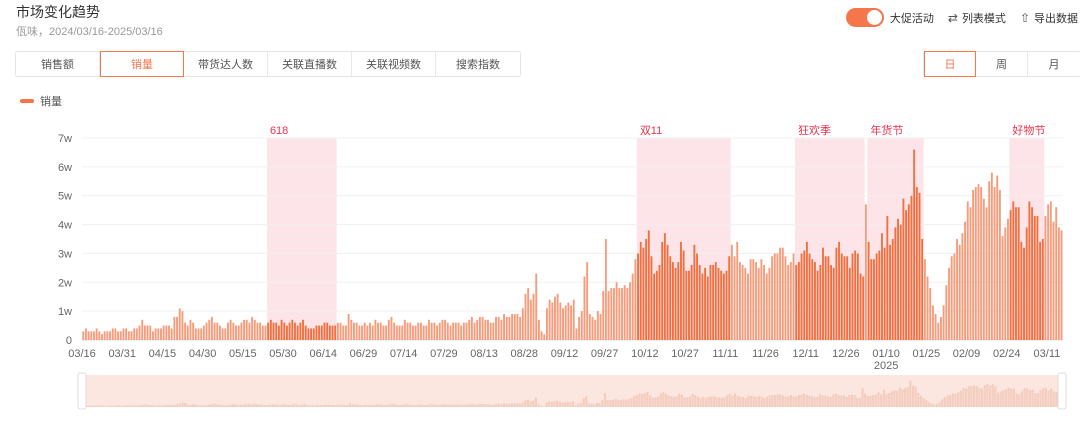 The image size is (1080, 432). What do you see at coordinates (1062, 391) in the screenshot?
I see `zoom-handle-right` at bounding box center [1062, 391].